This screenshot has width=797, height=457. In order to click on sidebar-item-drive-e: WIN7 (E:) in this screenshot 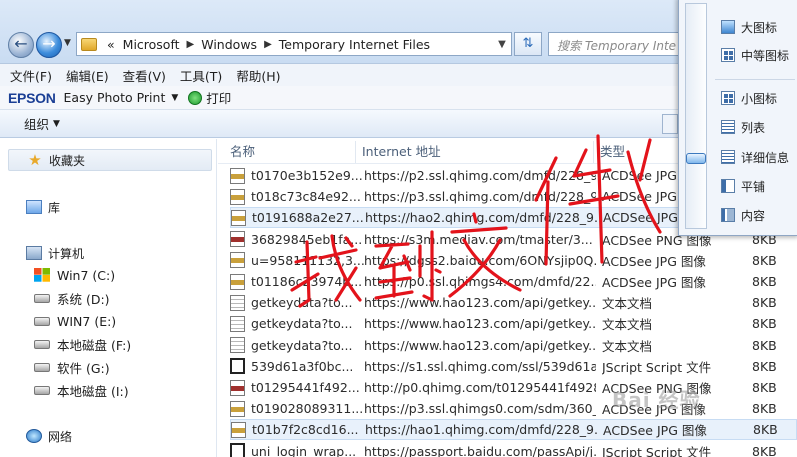, I will do `click(75, 321)`.